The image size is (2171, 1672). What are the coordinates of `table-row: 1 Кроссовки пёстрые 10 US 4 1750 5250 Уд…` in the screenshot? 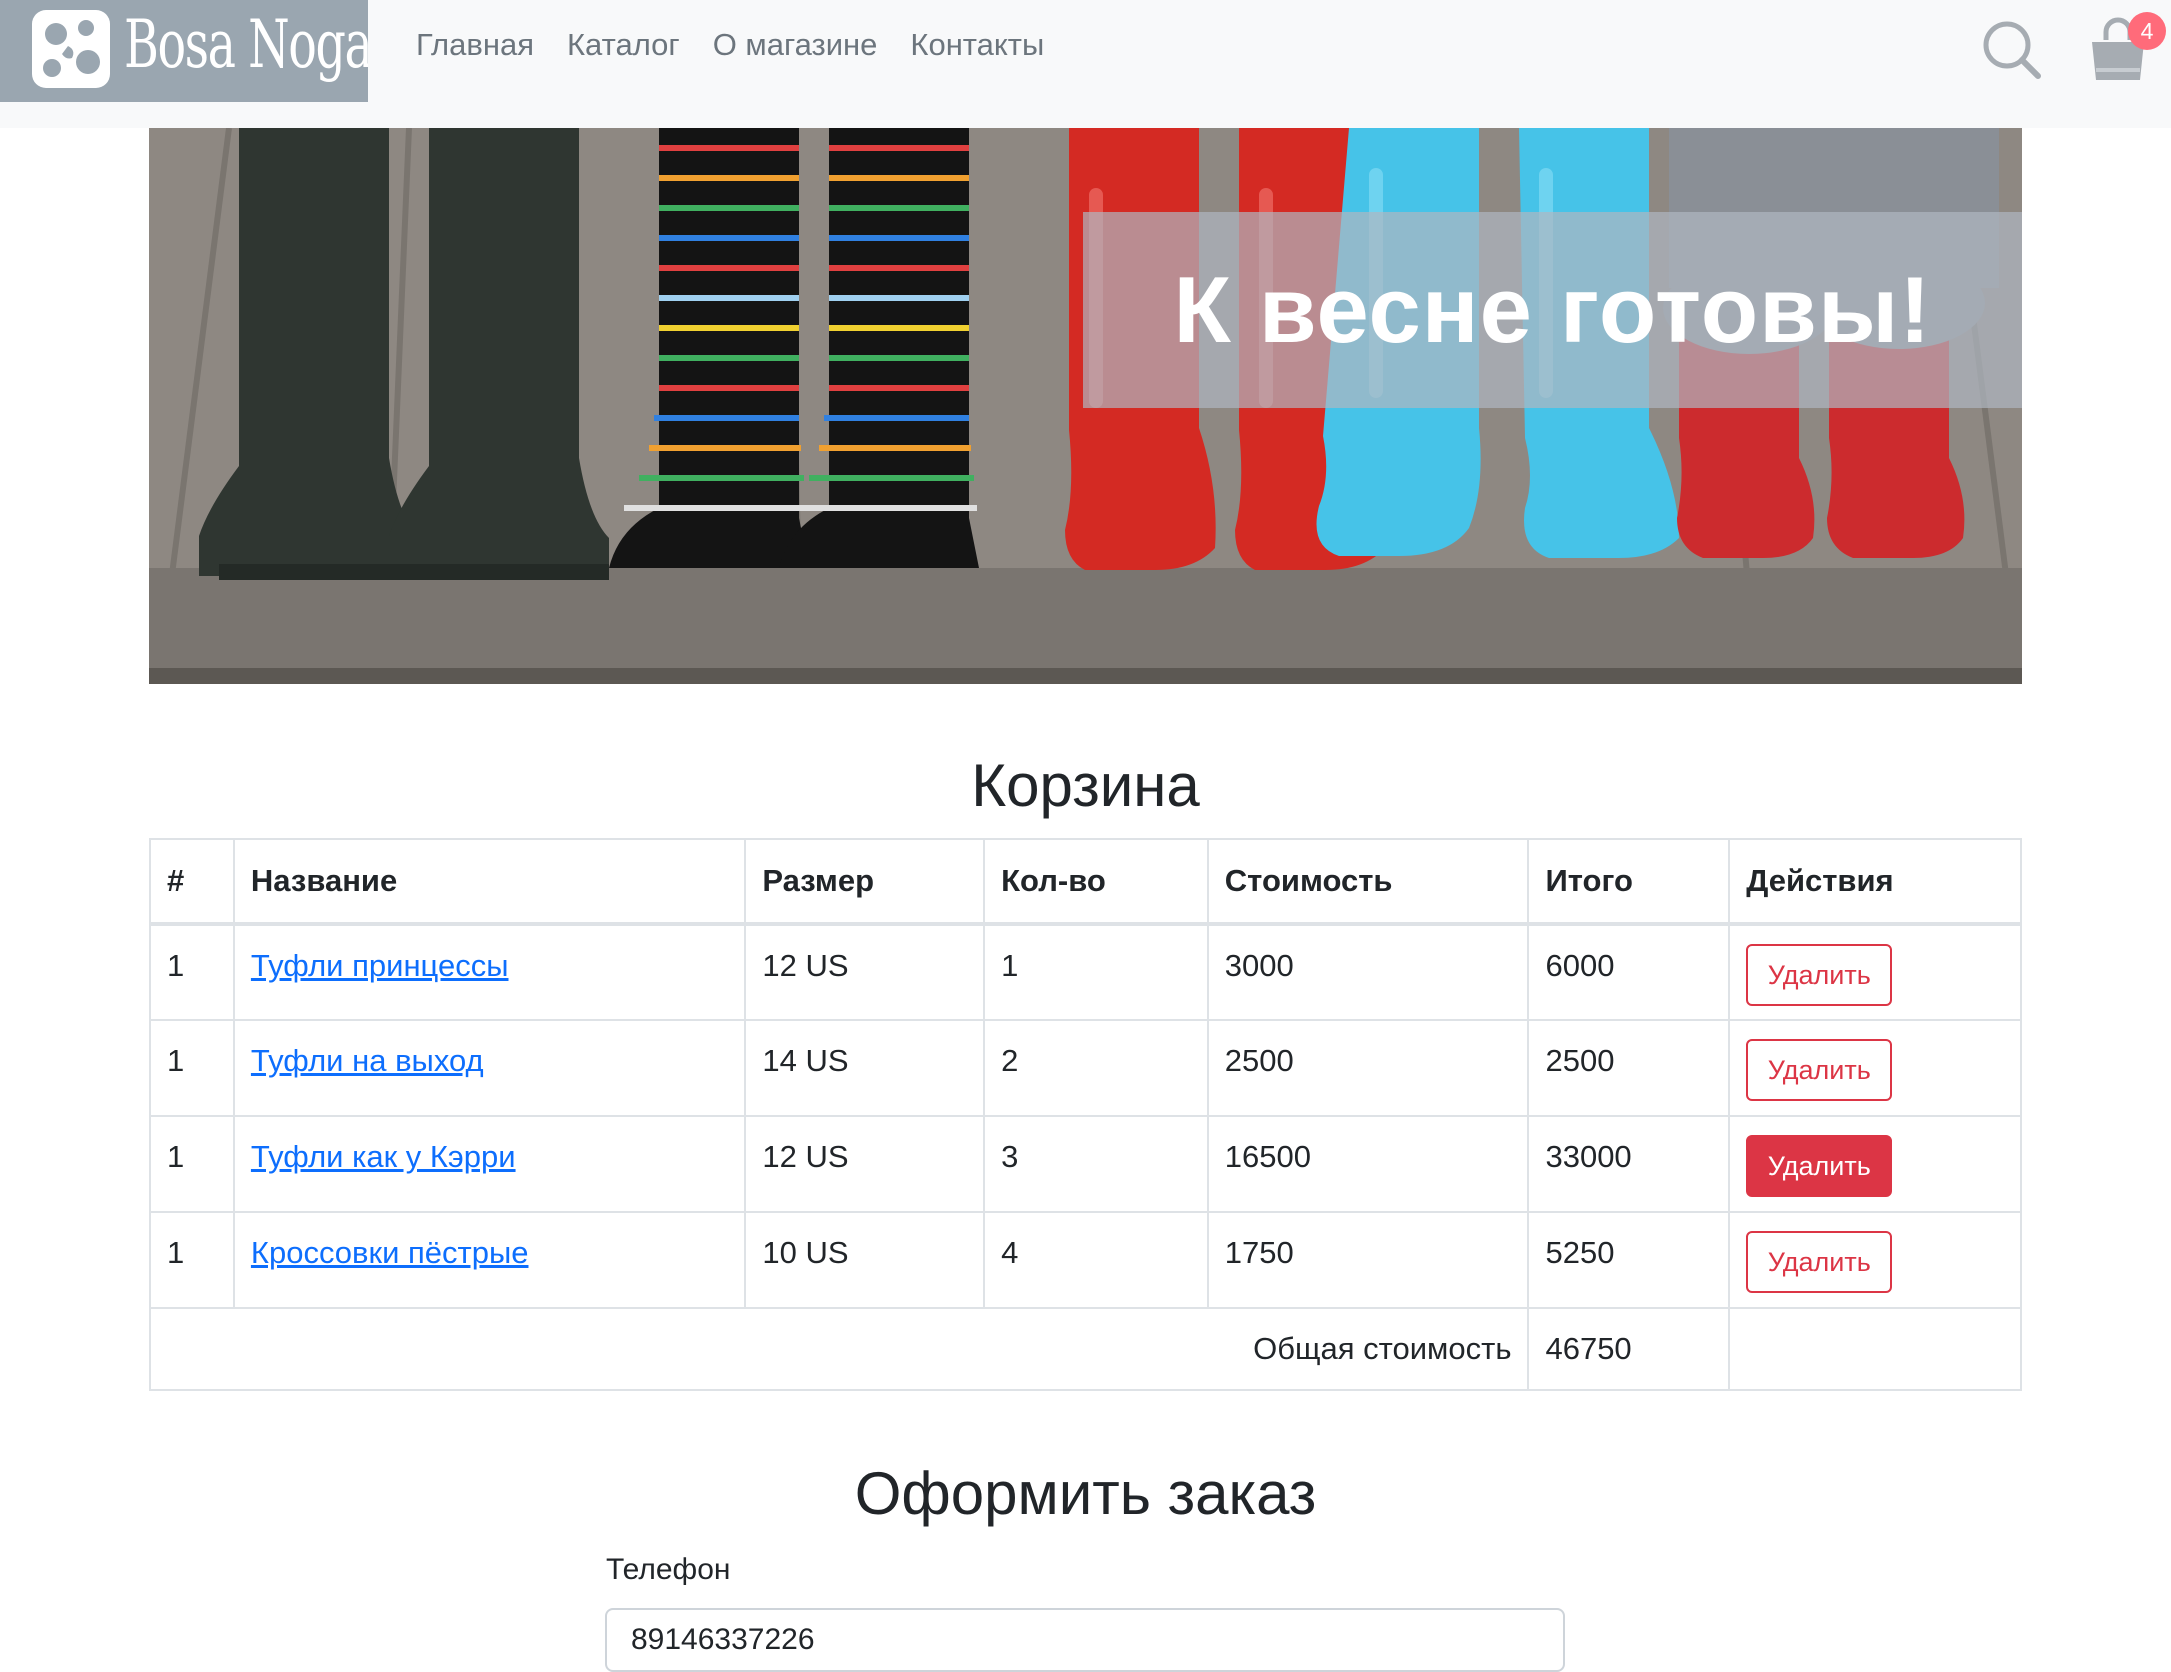 It's located at (1085, 1260).